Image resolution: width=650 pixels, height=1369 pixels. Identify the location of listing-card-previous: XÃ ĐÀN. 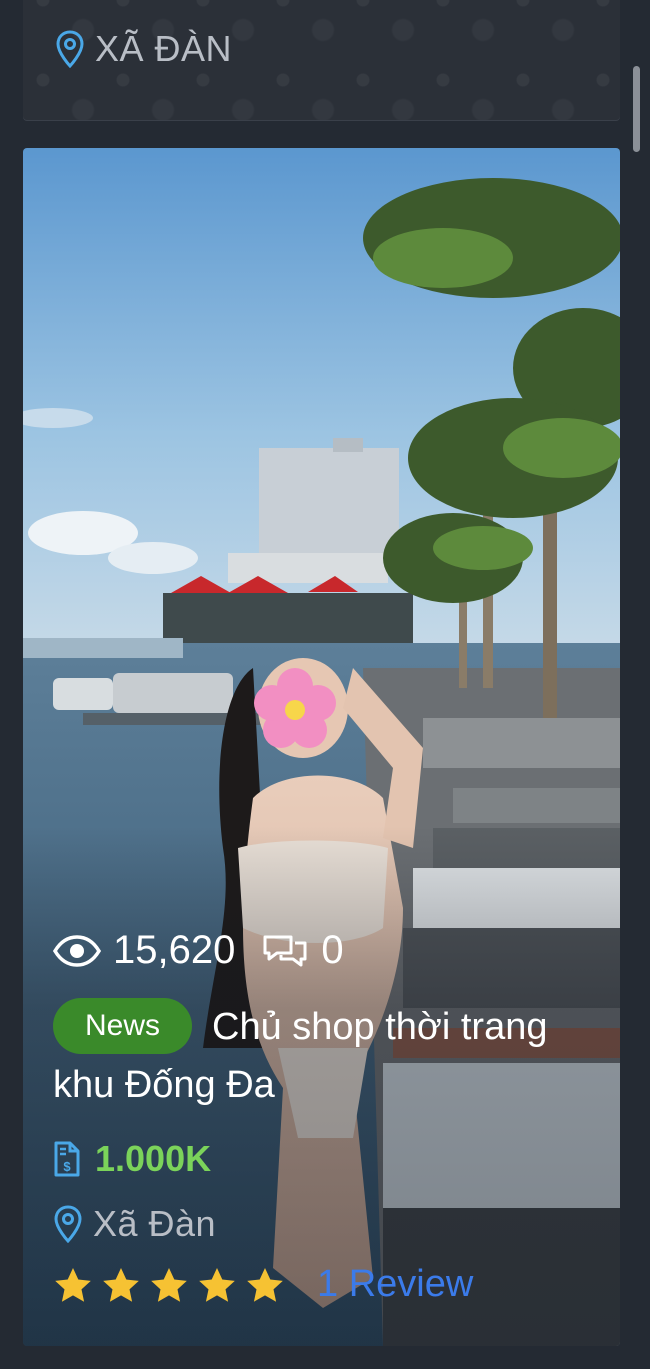
(321, 60).